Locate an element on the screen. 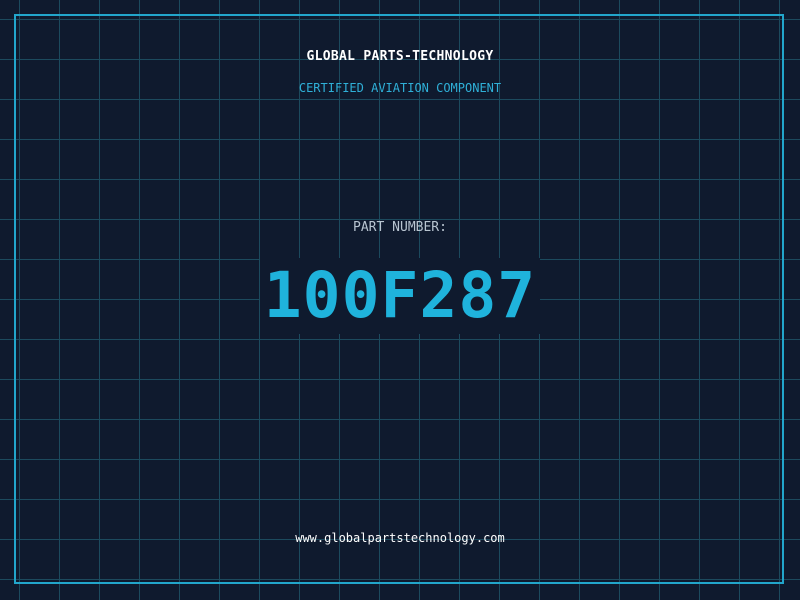 Image resolution: width=800 pixels, height=600 pixels. part-number-label: PART NUMBER: is located at coordinates (400, 227).